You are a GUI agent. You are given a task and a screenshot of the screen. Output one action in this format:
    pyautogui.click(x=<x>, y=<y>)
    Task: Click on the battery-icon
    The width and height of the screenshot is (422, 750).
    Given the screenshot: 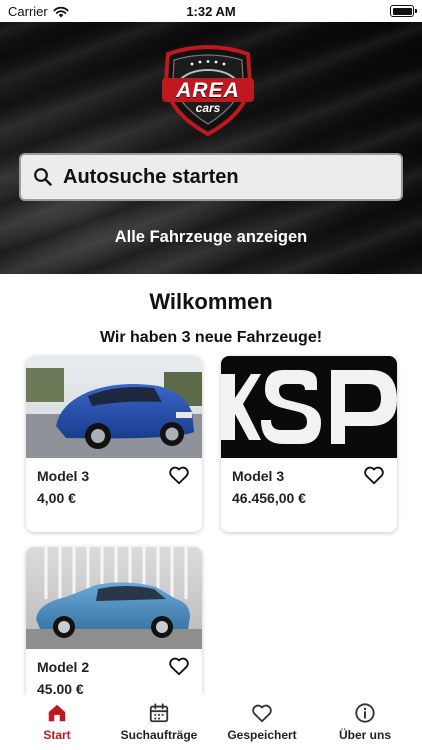 What is the action you would take?
    pyautogui.click(x=403, y=11)
    